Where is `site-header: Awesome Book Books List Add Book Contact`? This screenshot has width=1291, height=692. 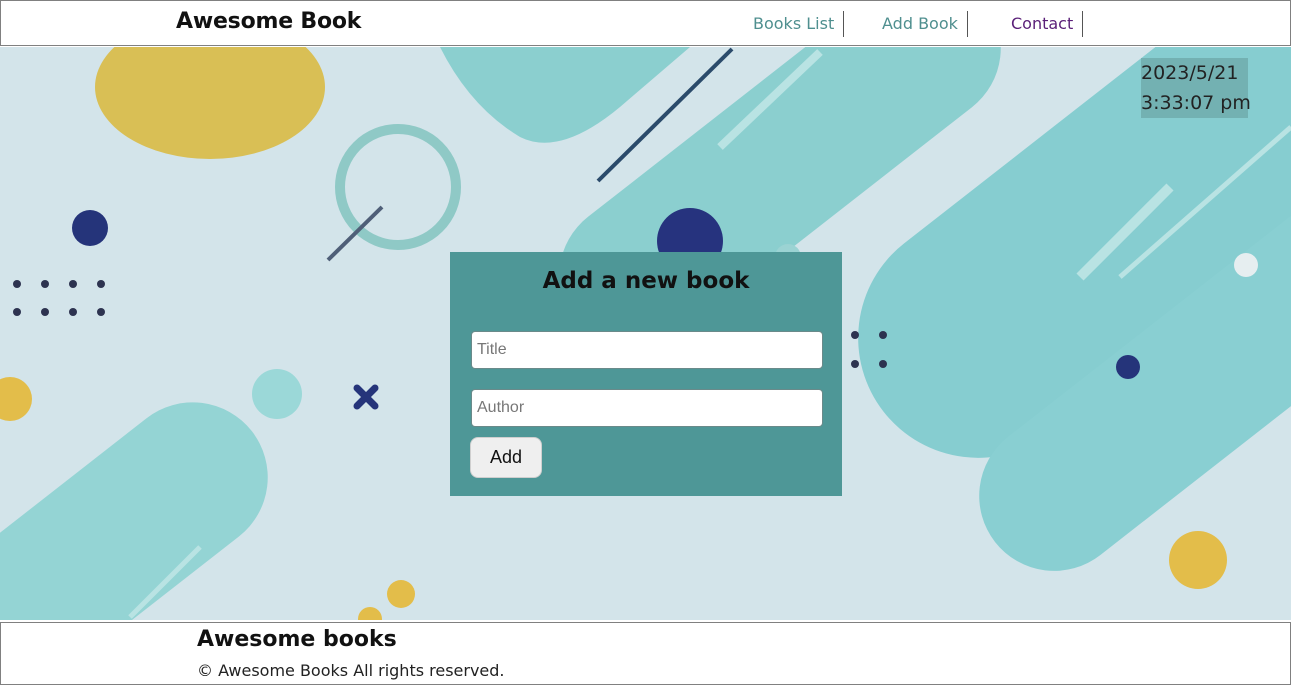
site-header: Awesome Book Books List Add Book Contact is located at coordinates (645, 23).